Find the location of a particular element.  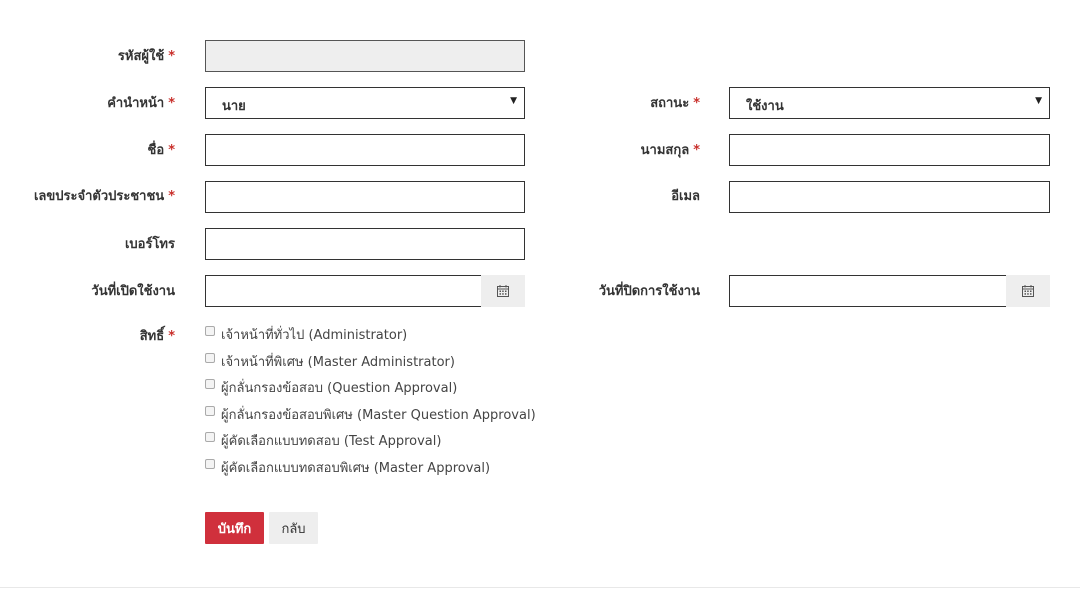

email-input is located at coordinates (889, 197).